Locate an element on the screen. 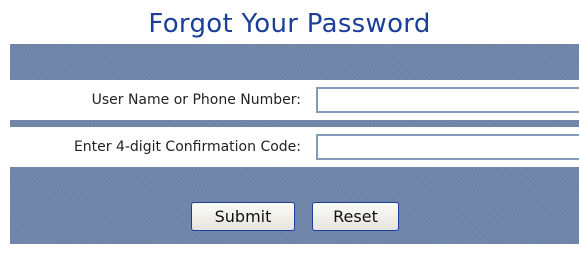 The height and width of the screenshot is (260, 579). reset-button: Reset is located at coordinates (355, 216).